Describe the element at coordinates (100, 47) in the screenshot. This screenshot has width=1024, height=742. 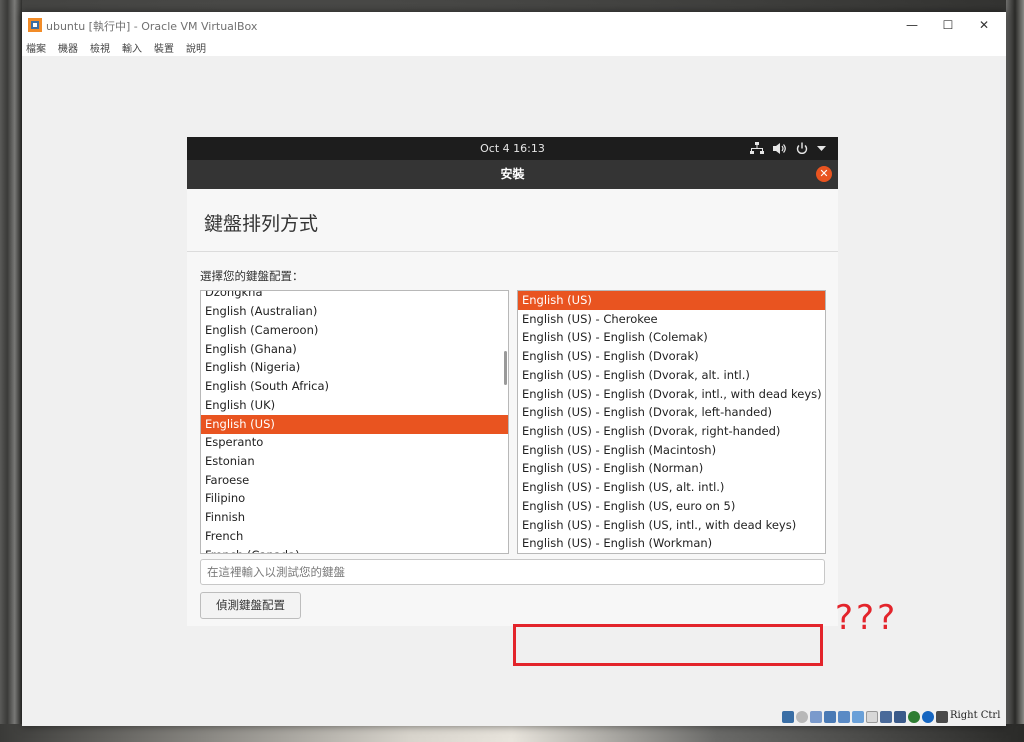
I see `menu-view: 檢視` at that location.